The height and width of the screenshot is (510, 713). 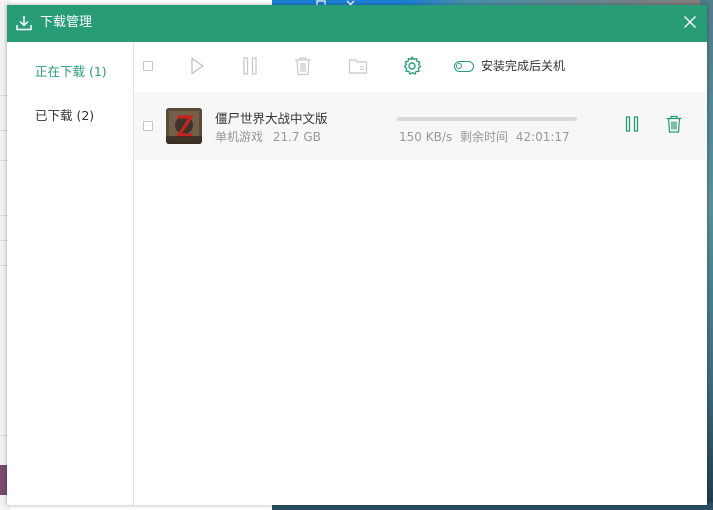 I want to click on time-remaining: 42:01:17, so click(x=542, y=137).